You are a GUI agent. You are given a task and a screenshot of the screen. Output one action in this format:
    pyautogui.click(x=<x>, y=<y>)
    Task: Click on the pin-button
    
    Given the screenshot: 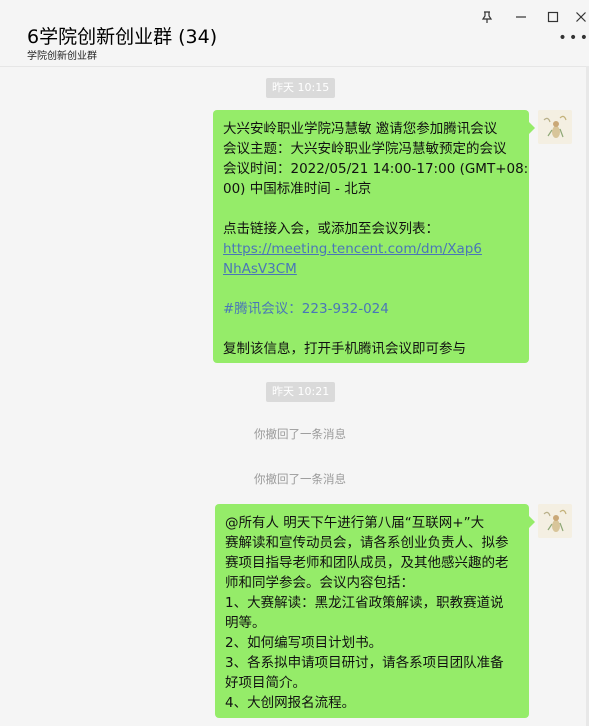 What is the action you would take?
    pyautogui.click(x=487, y=17)
    